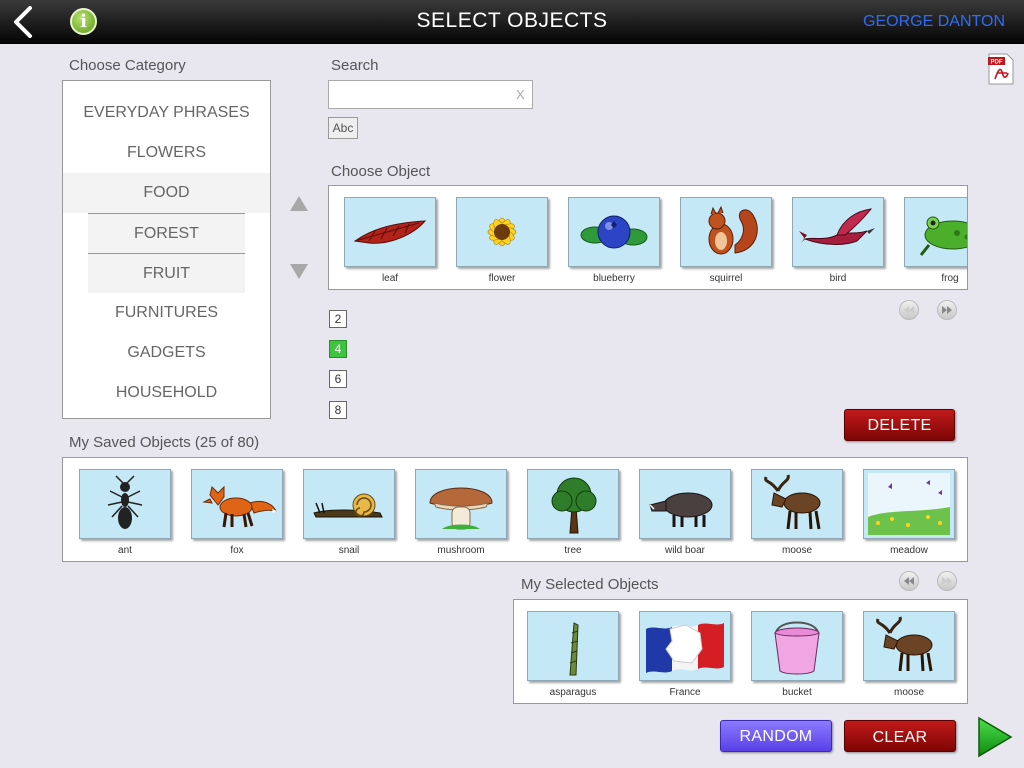 The image size is (1024, 768). I want to click on object-caption: bird, so click(838, 278).